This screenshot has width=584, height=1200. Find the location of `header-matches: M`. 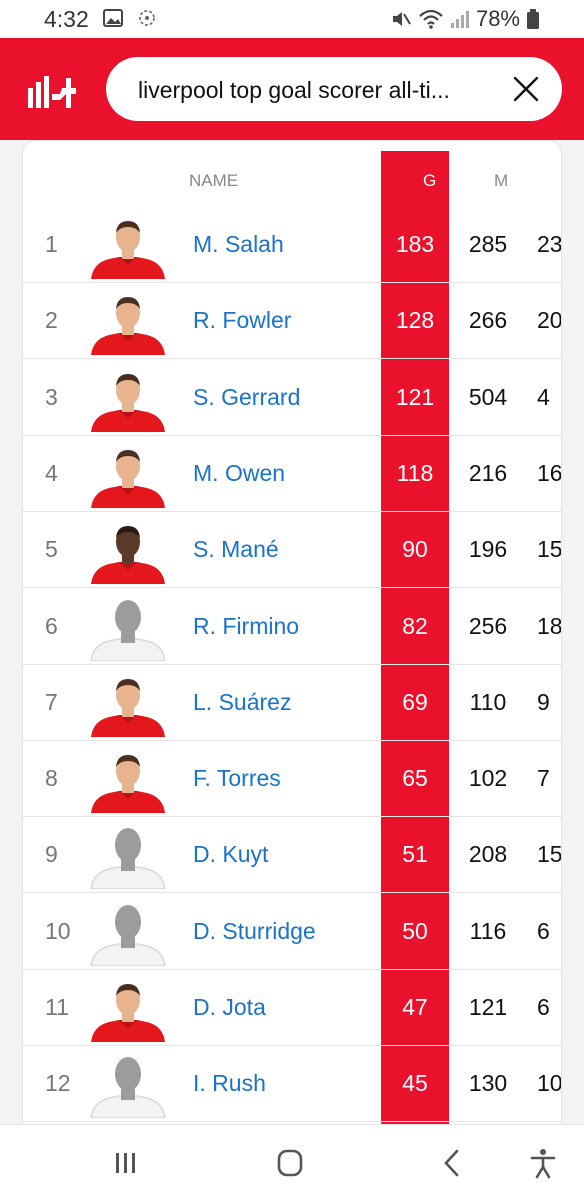

header-matches: M is located at coordinates (501, 181).